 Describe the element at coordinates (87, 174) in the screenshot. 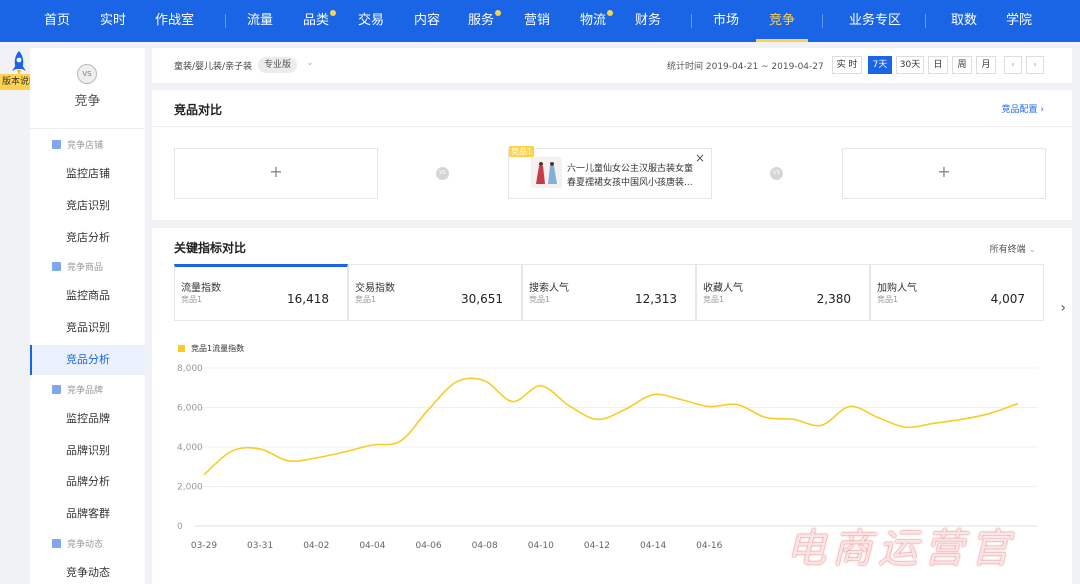

I see `sidebar-item: 监控店铺` at that location.